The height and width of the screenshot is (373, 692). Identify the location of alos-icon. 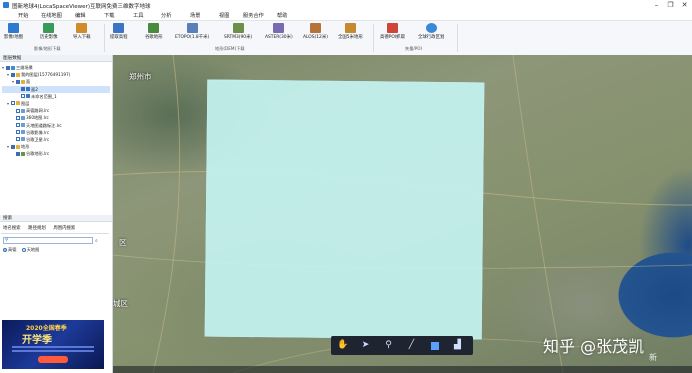
(315, 28).